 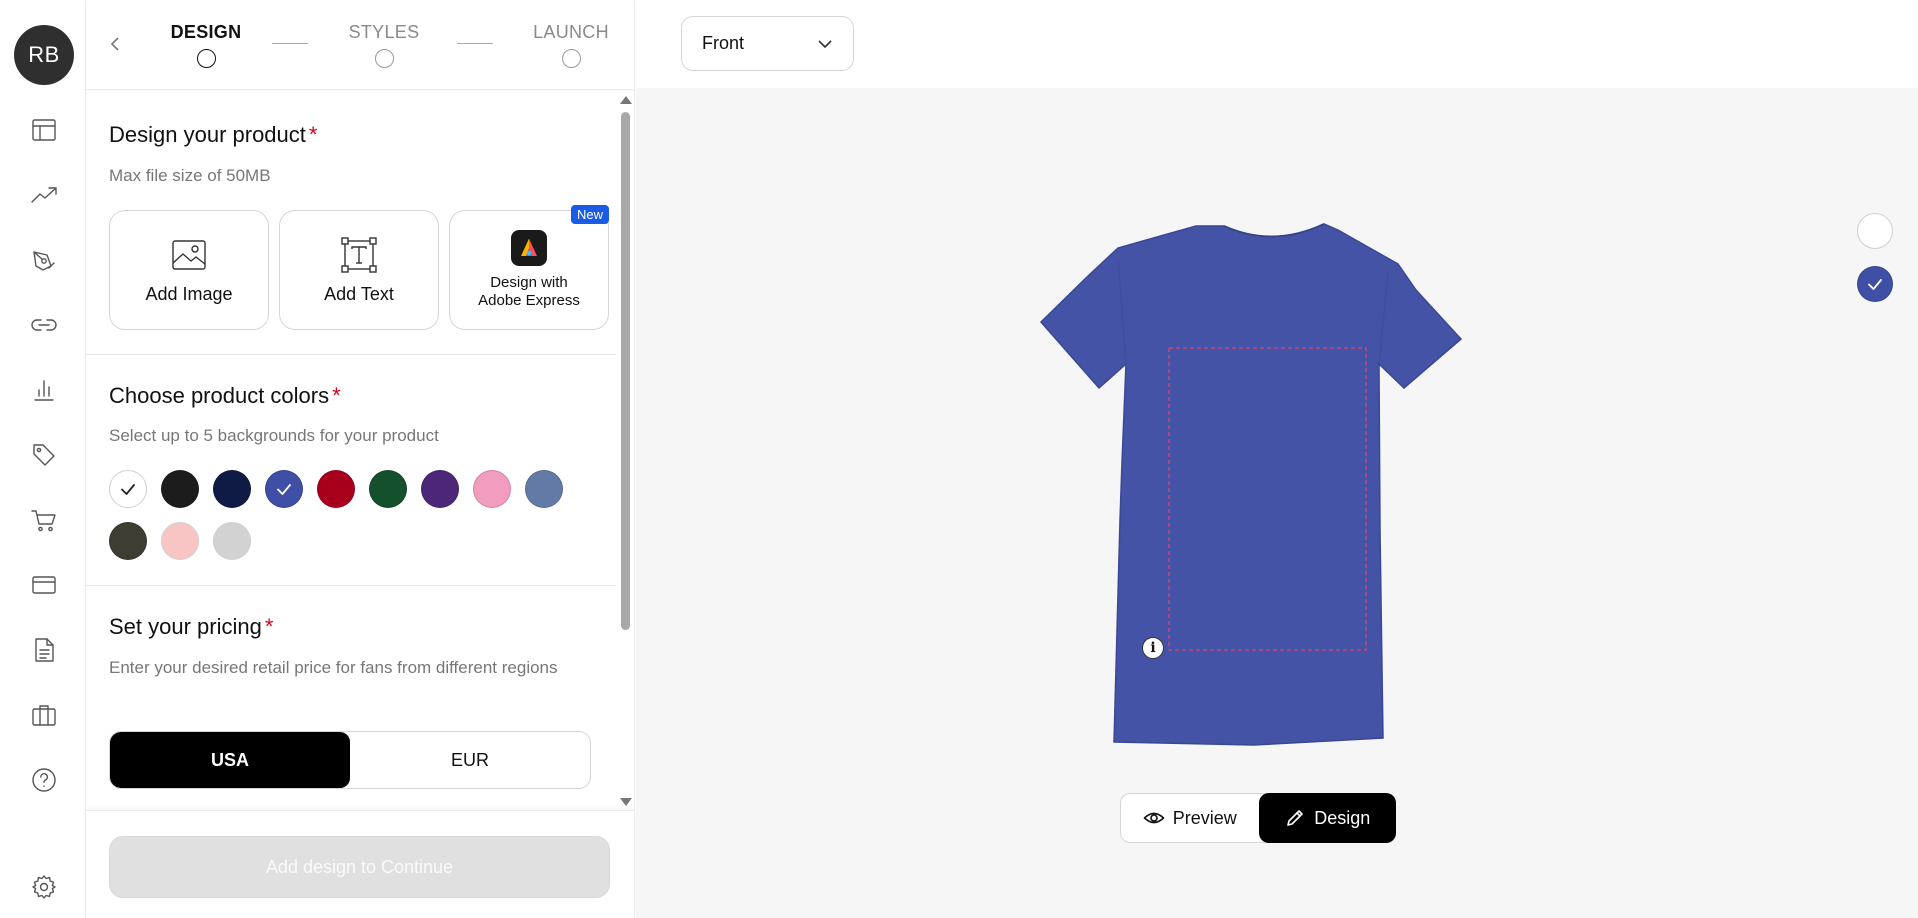 I want to click on chevron-down-icon, so click(x=825, y=43).